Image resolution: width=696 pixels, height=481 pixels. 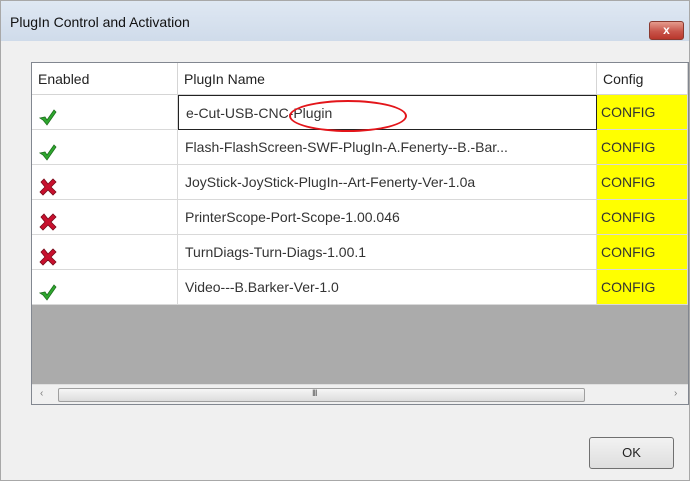 What do you see at coordinates (387, 79) in the screenshot?
I see `column-header-name: PlugIn Name` at bounding box center [387, 79].